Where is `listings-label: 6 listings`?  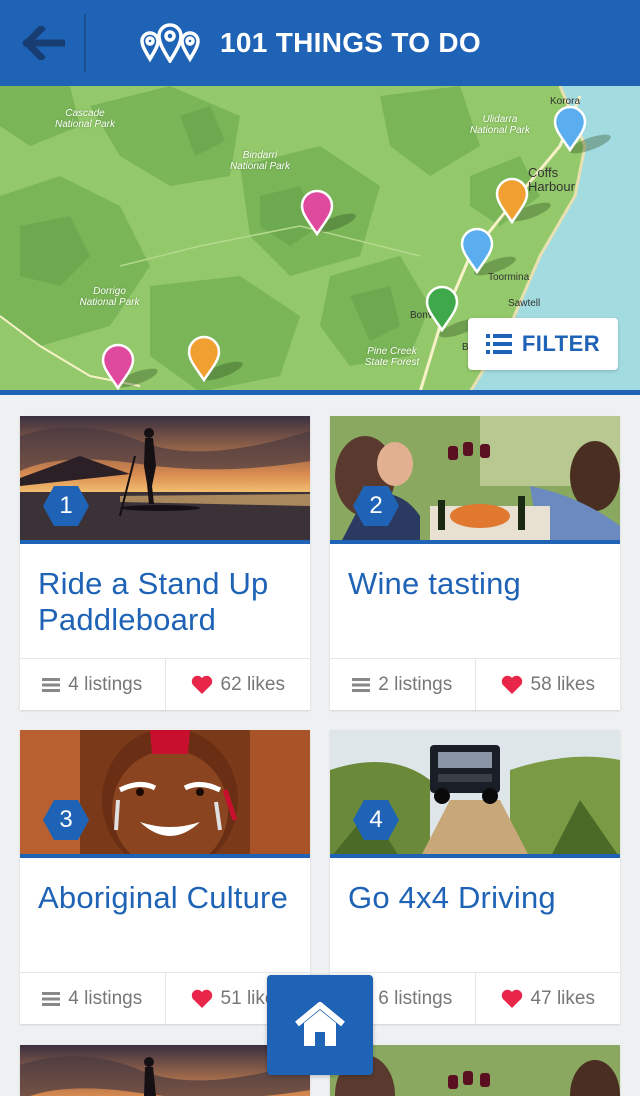
listings-label: 6 listings is located at coordinates (415, 998).